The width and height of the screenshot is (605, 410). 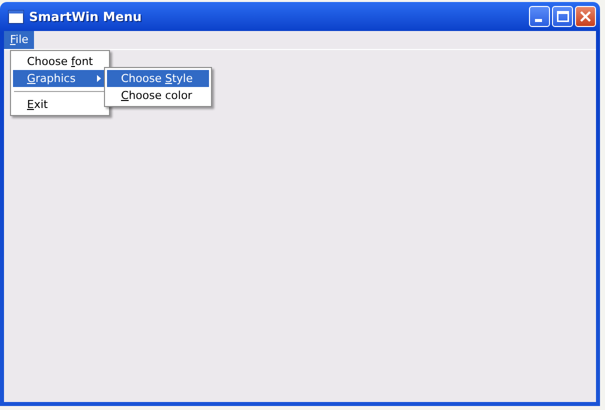 I want to click on menu-item: Exit, so click(x=60, y=104).